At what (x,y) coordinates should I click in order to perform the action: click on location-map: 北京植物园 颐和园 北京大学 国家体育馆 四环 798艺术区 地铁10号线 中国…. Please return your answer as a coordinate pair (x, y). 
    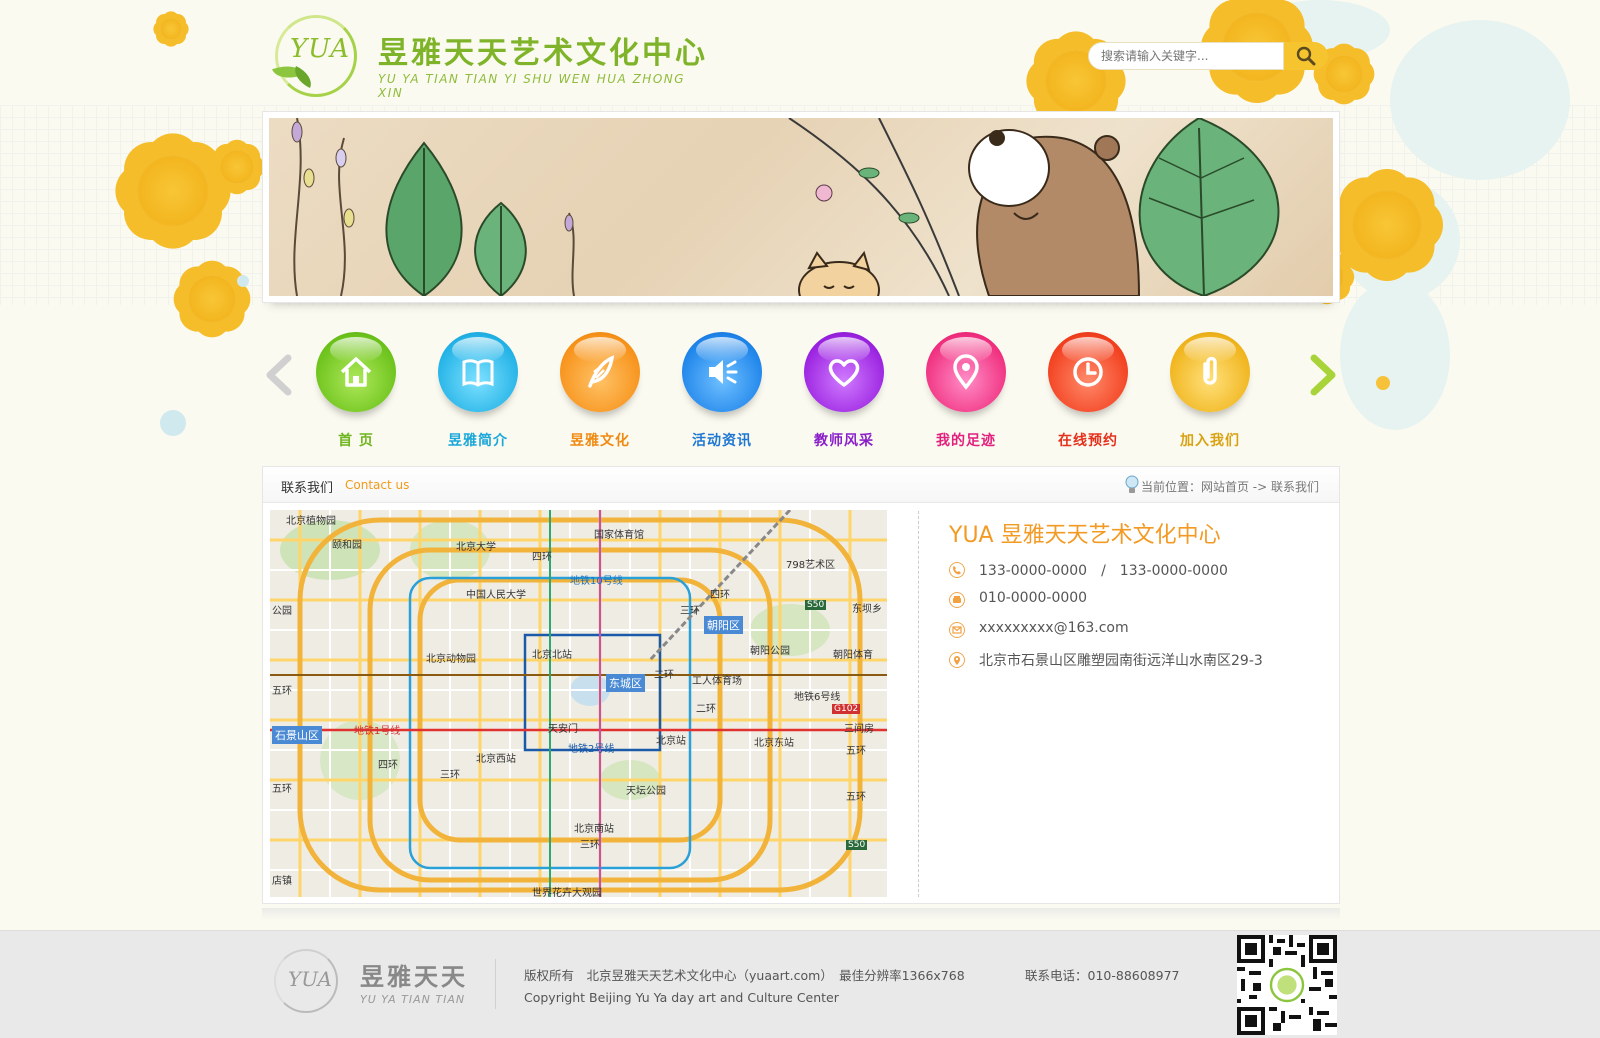
    Looking at the image, I should click on (578, 703).